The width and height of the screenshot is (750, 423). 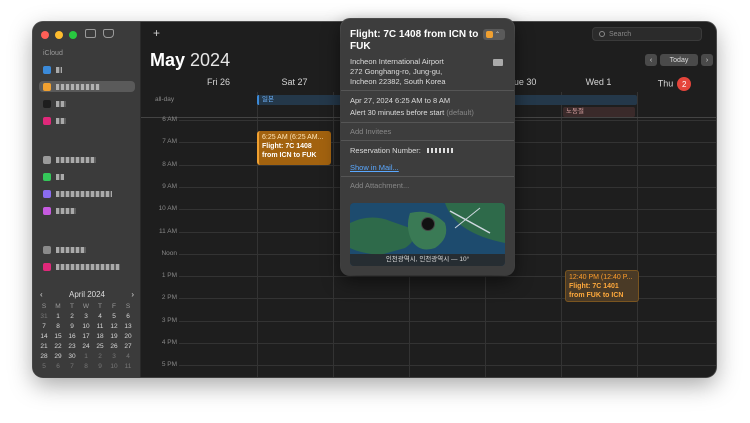 I want to click on mini-day: 18, so click(x=100, y=336).